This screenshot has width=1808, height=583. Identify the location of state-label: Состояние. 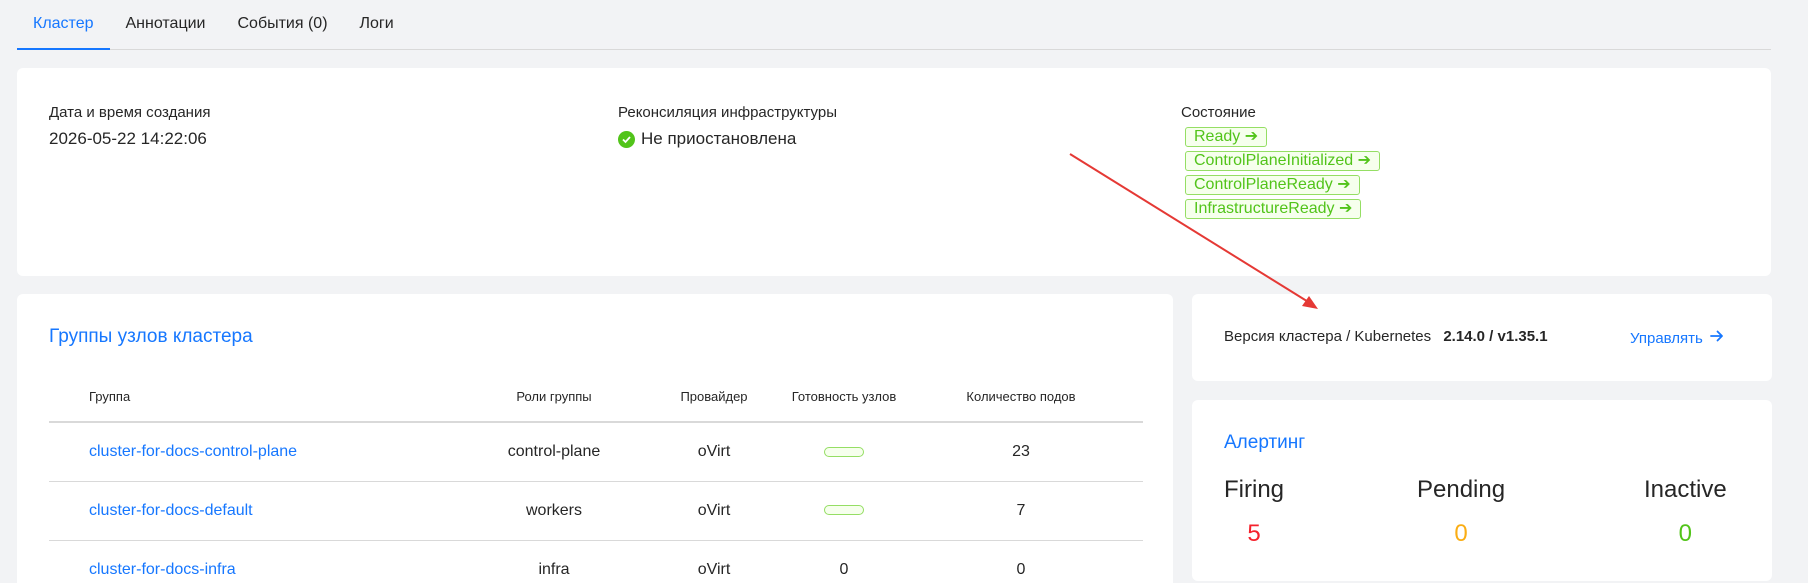
(1218, 112).